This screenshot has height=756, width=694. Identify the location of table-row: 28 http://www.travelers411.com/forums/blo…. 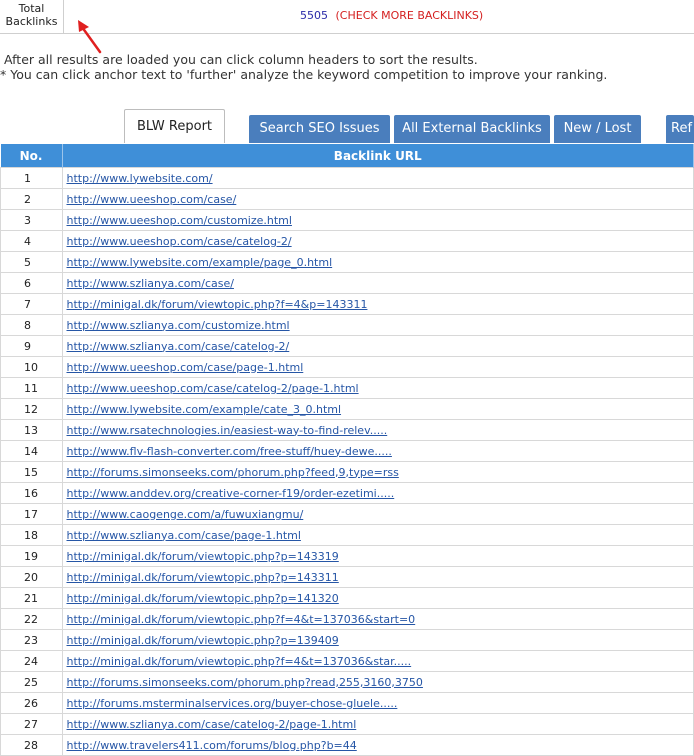
(347, 745).